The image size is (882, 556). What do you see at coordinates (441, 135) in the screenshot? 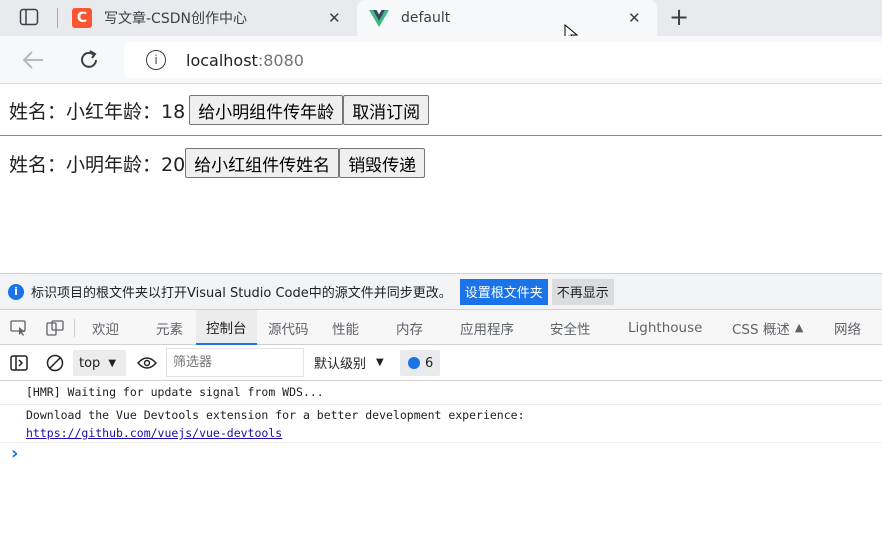
I see `divider` at bounding box center [441, 135].